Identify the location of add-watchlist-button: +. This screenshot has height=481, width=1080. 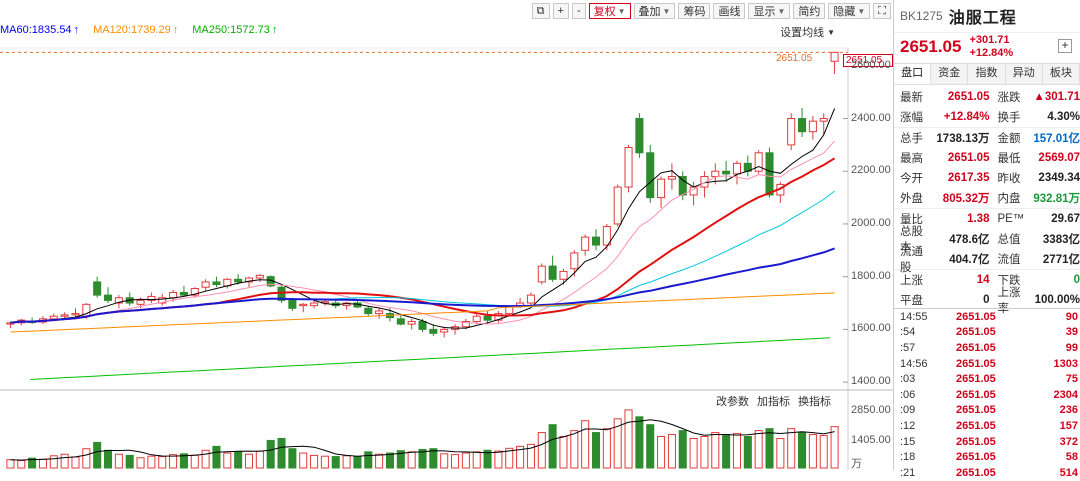
(1065, 46).